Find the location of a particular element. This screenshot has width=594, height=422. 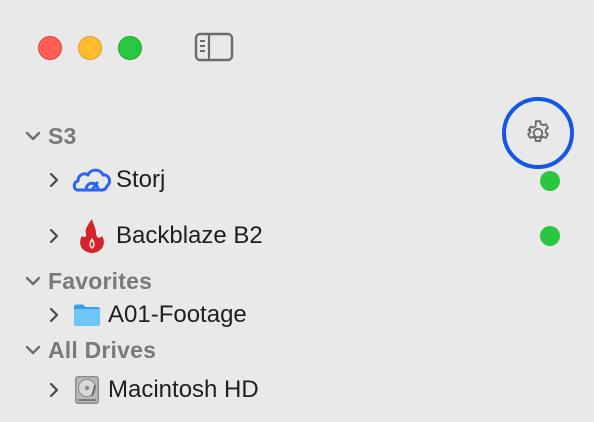

sidebar-item-label: Storj is located at coordinates (141, 179).